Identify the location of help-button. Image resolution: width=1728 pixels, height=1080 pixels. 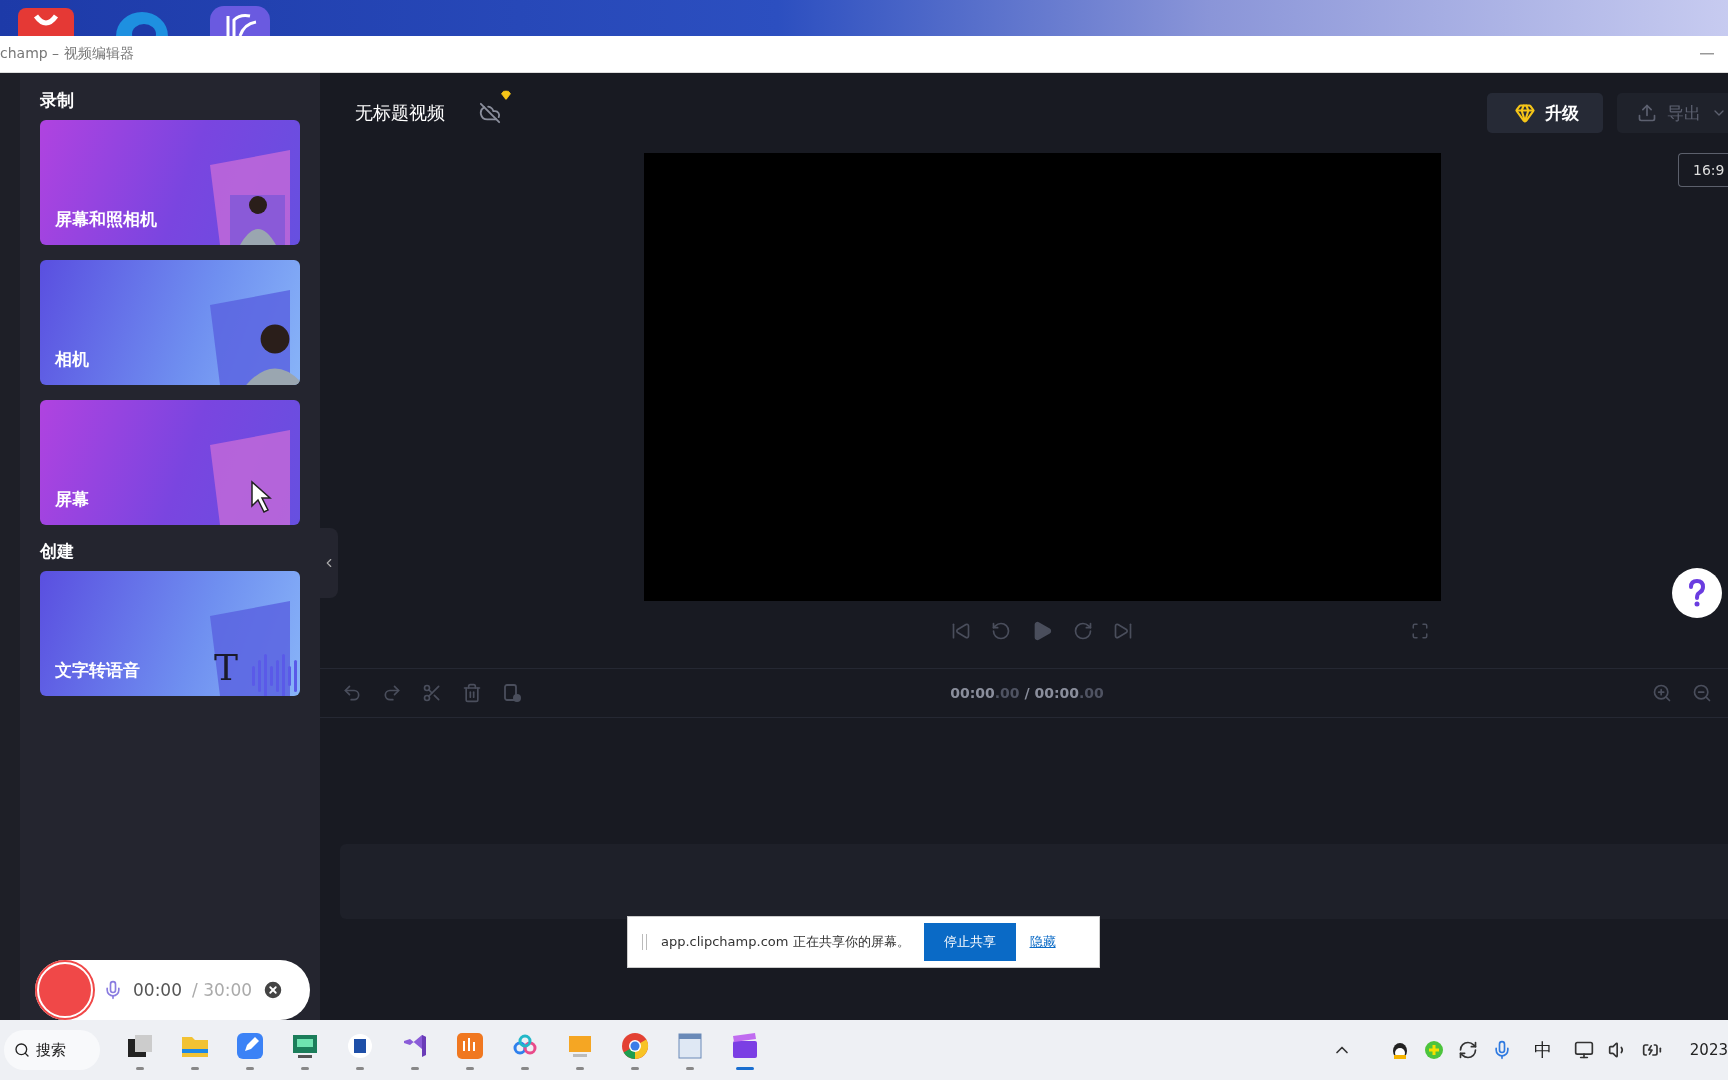
(1697, 593).